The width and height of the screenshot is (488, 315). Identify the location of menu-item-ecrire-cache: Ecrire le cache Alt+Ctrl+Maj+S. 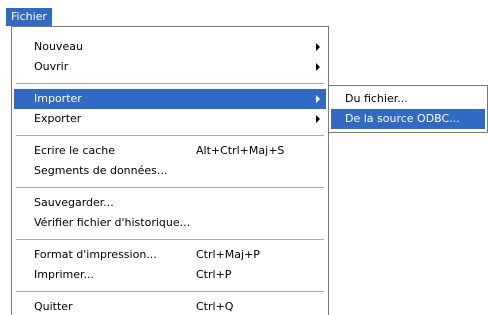
(170, 151).